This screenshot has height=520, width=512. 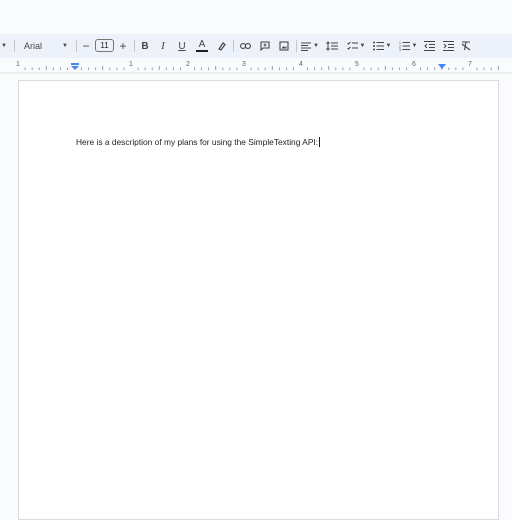 I want to click on decrease-font-size-button: −, so click(x=86, y=46).